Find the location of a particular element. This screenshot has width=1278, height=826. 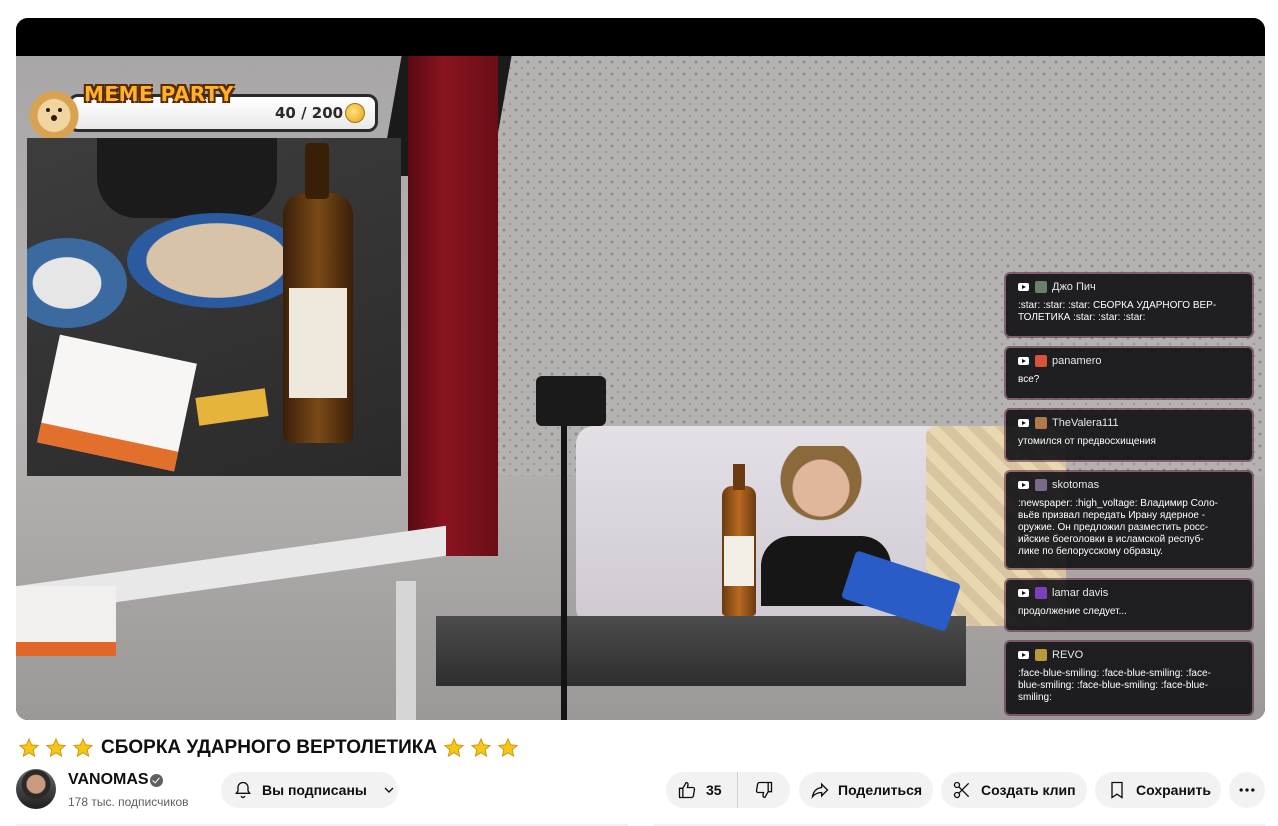

scene-shelf-leg is located at coordinates (406, 650).